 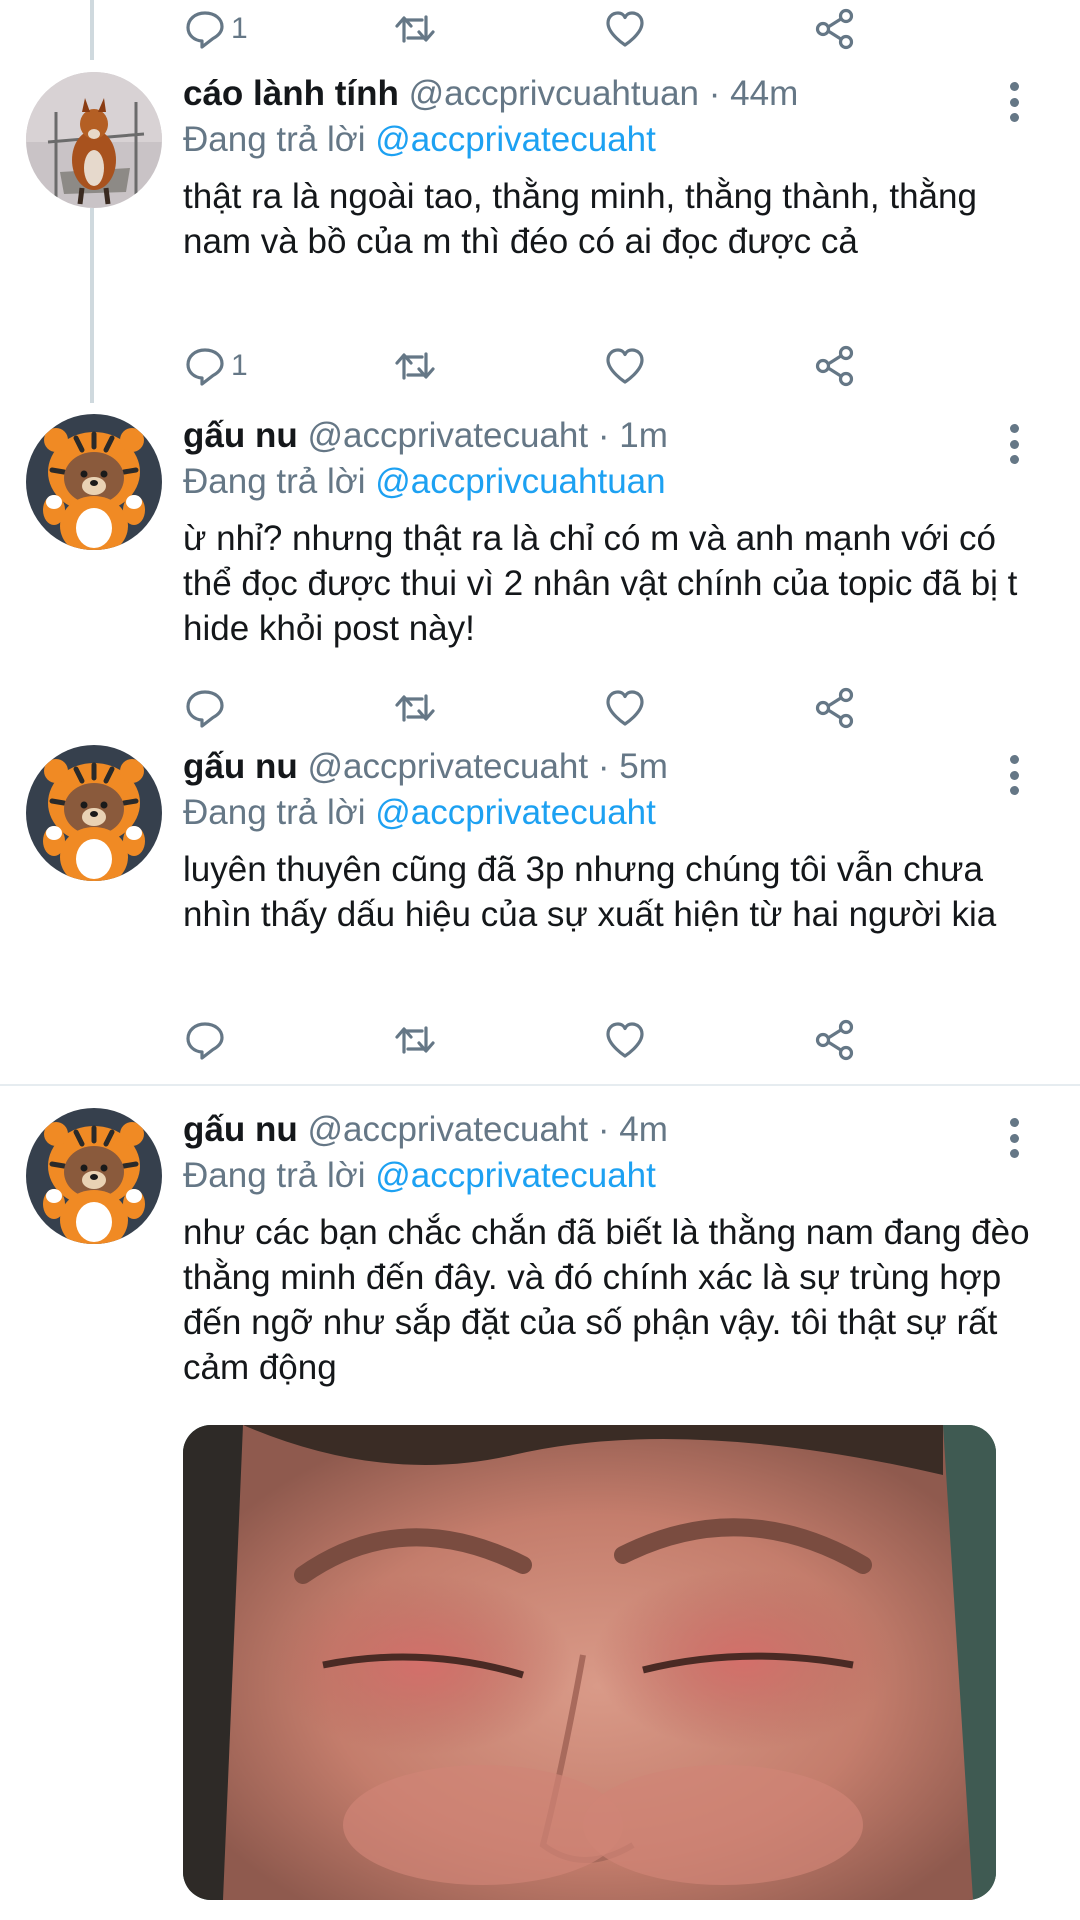 What do you see at coordinates (291, 93) in the screenshot?
I see `display-name: cáo lành tính` at bounding box center [291, 93].